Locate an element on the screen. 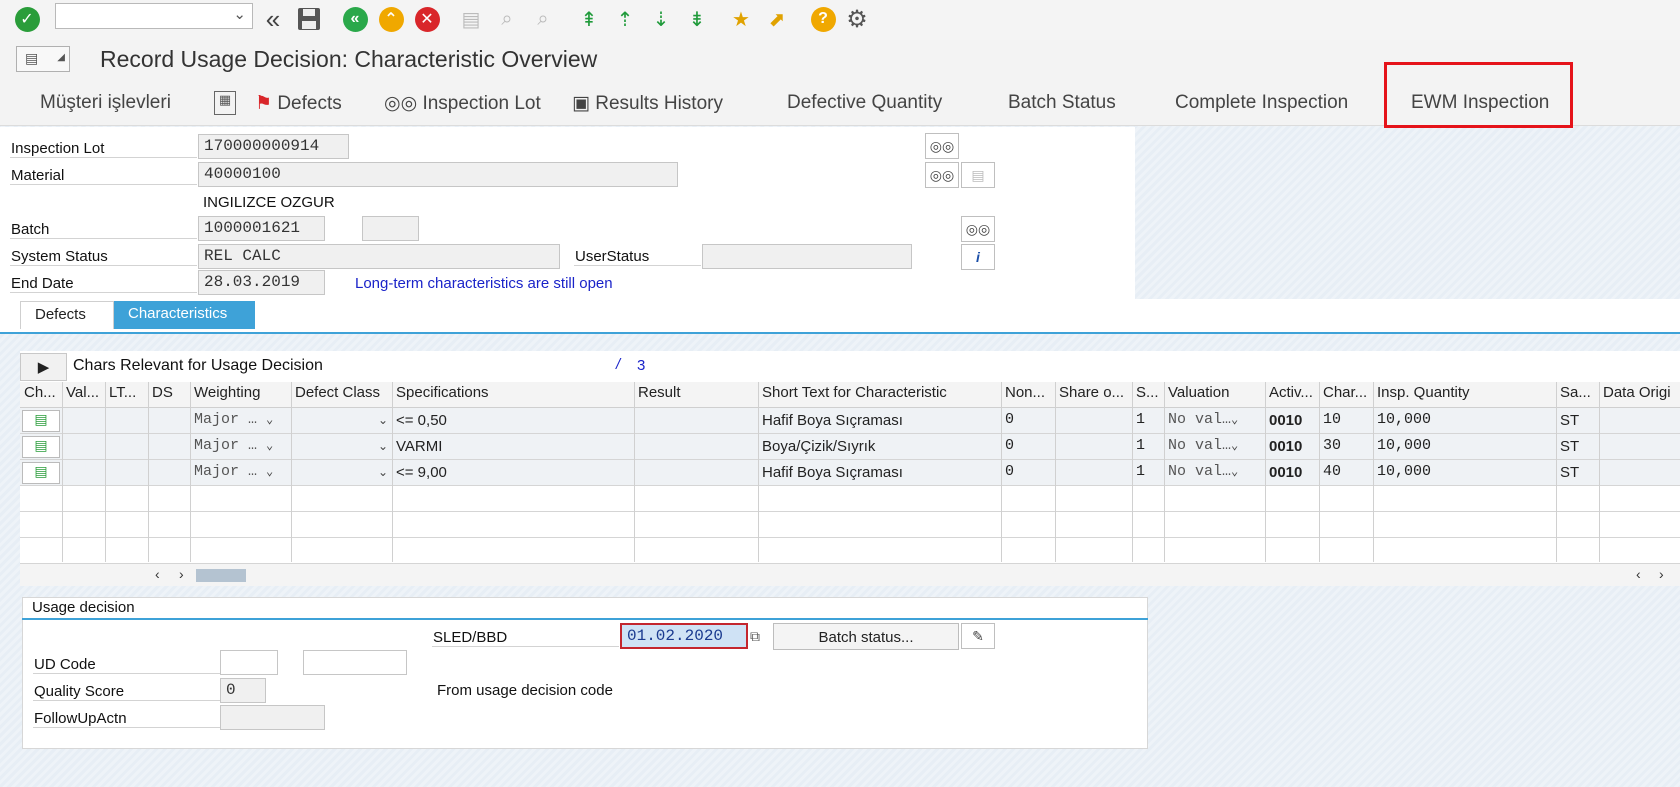 The image size is (1680, 787). material-docs-icon: ▤ is located at coordinates (978, 175).